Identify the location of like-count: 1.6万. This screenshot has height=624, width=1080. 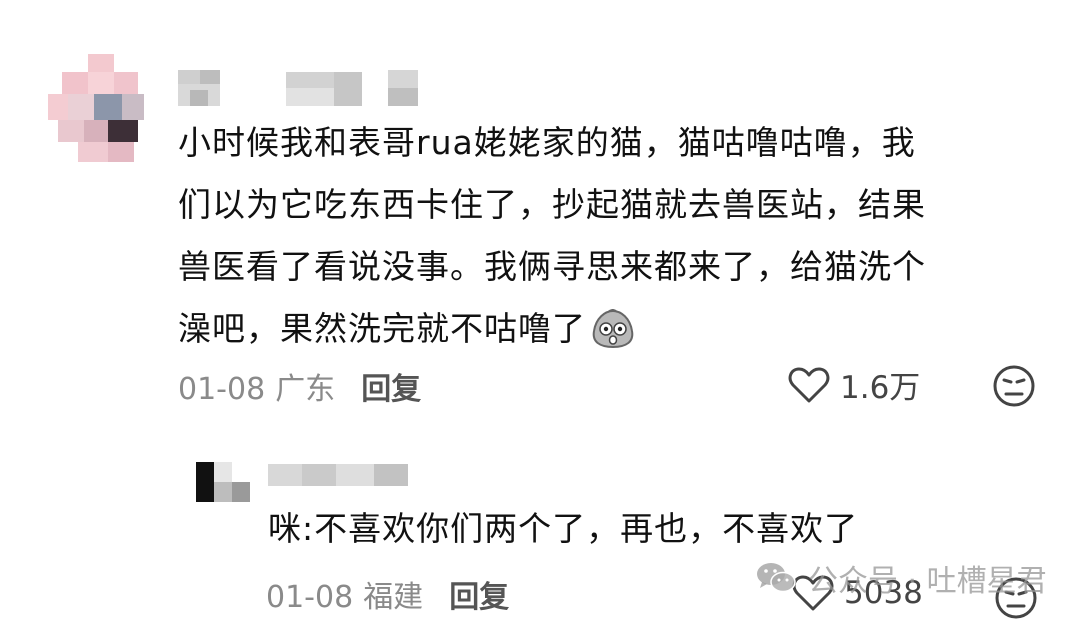
(880, 388).